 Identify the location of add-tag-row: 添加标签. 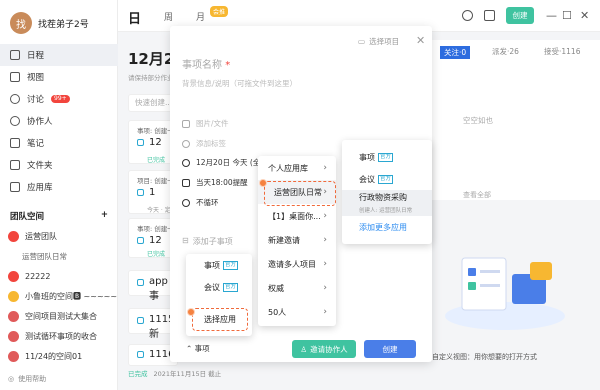
(204, 143).